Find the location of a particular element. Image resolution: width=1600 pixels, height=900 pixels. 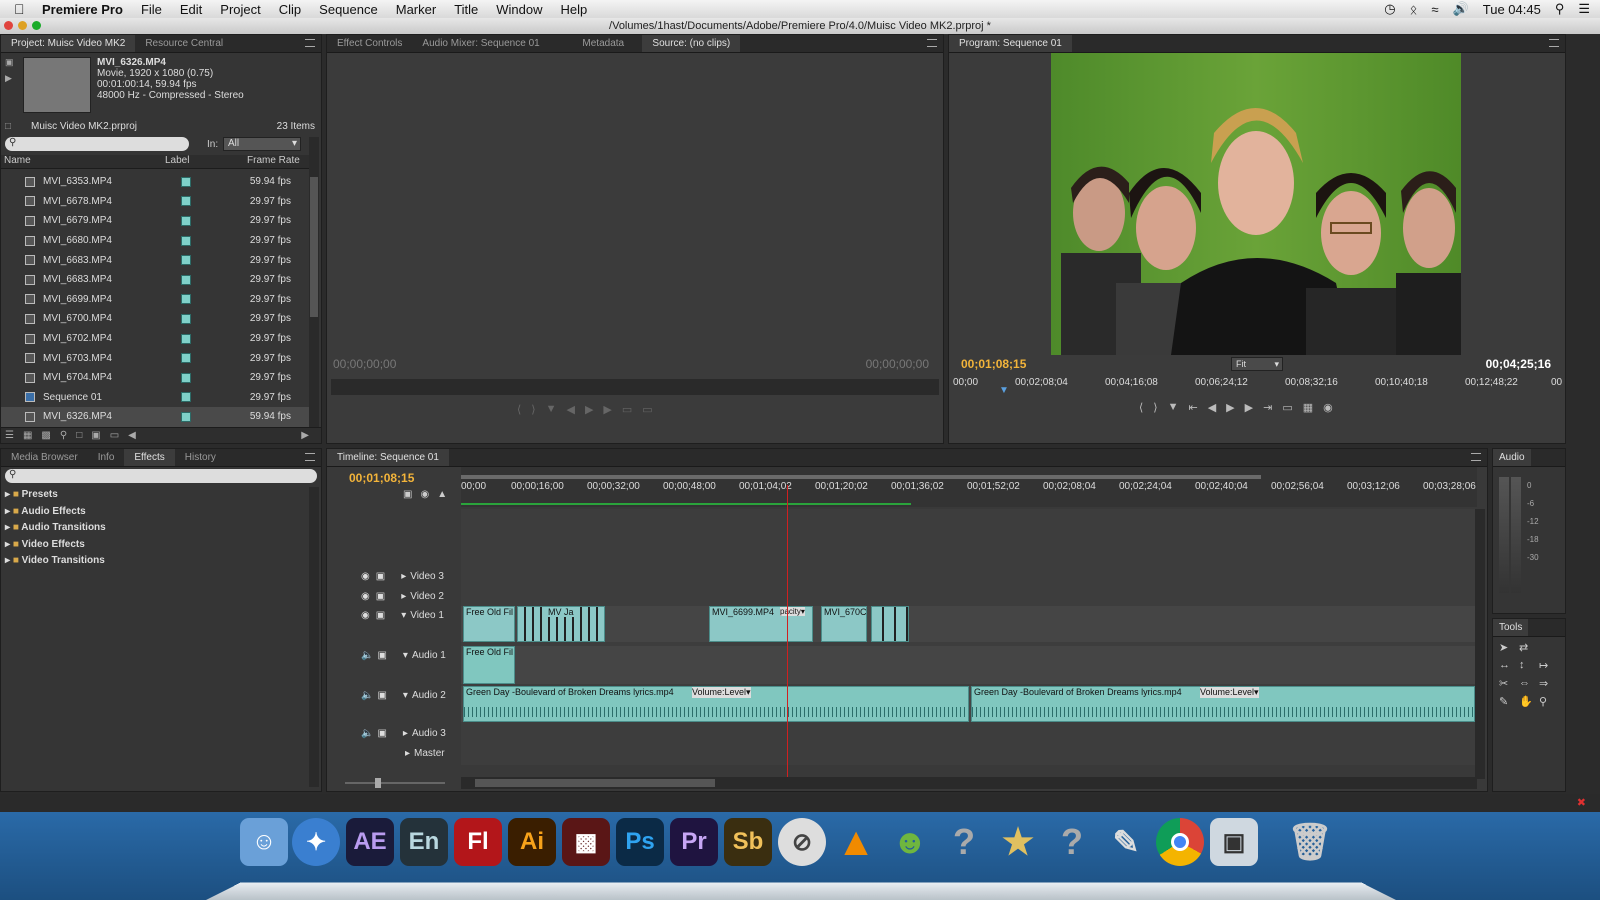

menu-help: Help is located at coordinates (574, 9).